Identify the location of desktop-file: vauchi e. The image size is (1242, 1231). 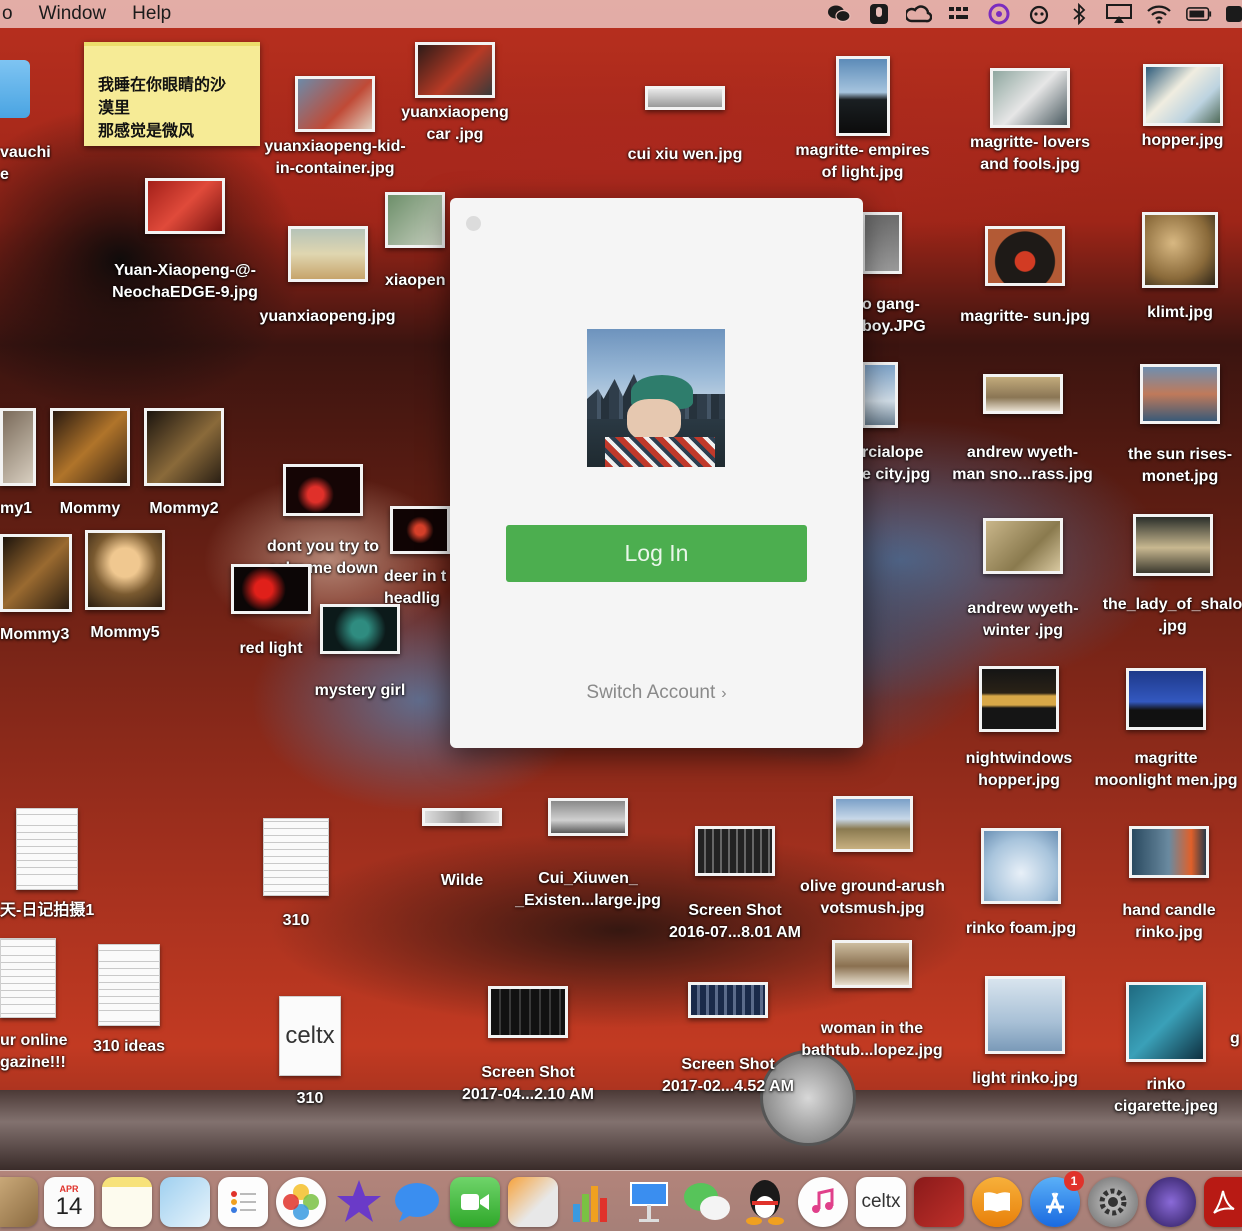
(30, 162).